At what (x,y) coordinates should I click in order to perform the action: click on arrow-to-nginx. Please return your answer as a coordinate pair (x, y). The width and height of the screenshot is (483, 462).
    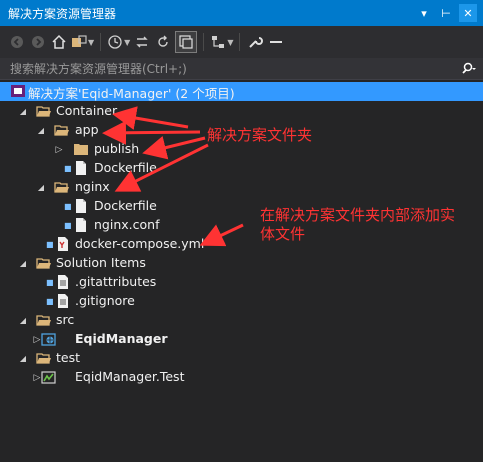
    Looking at the image, I should click on (161, 167).